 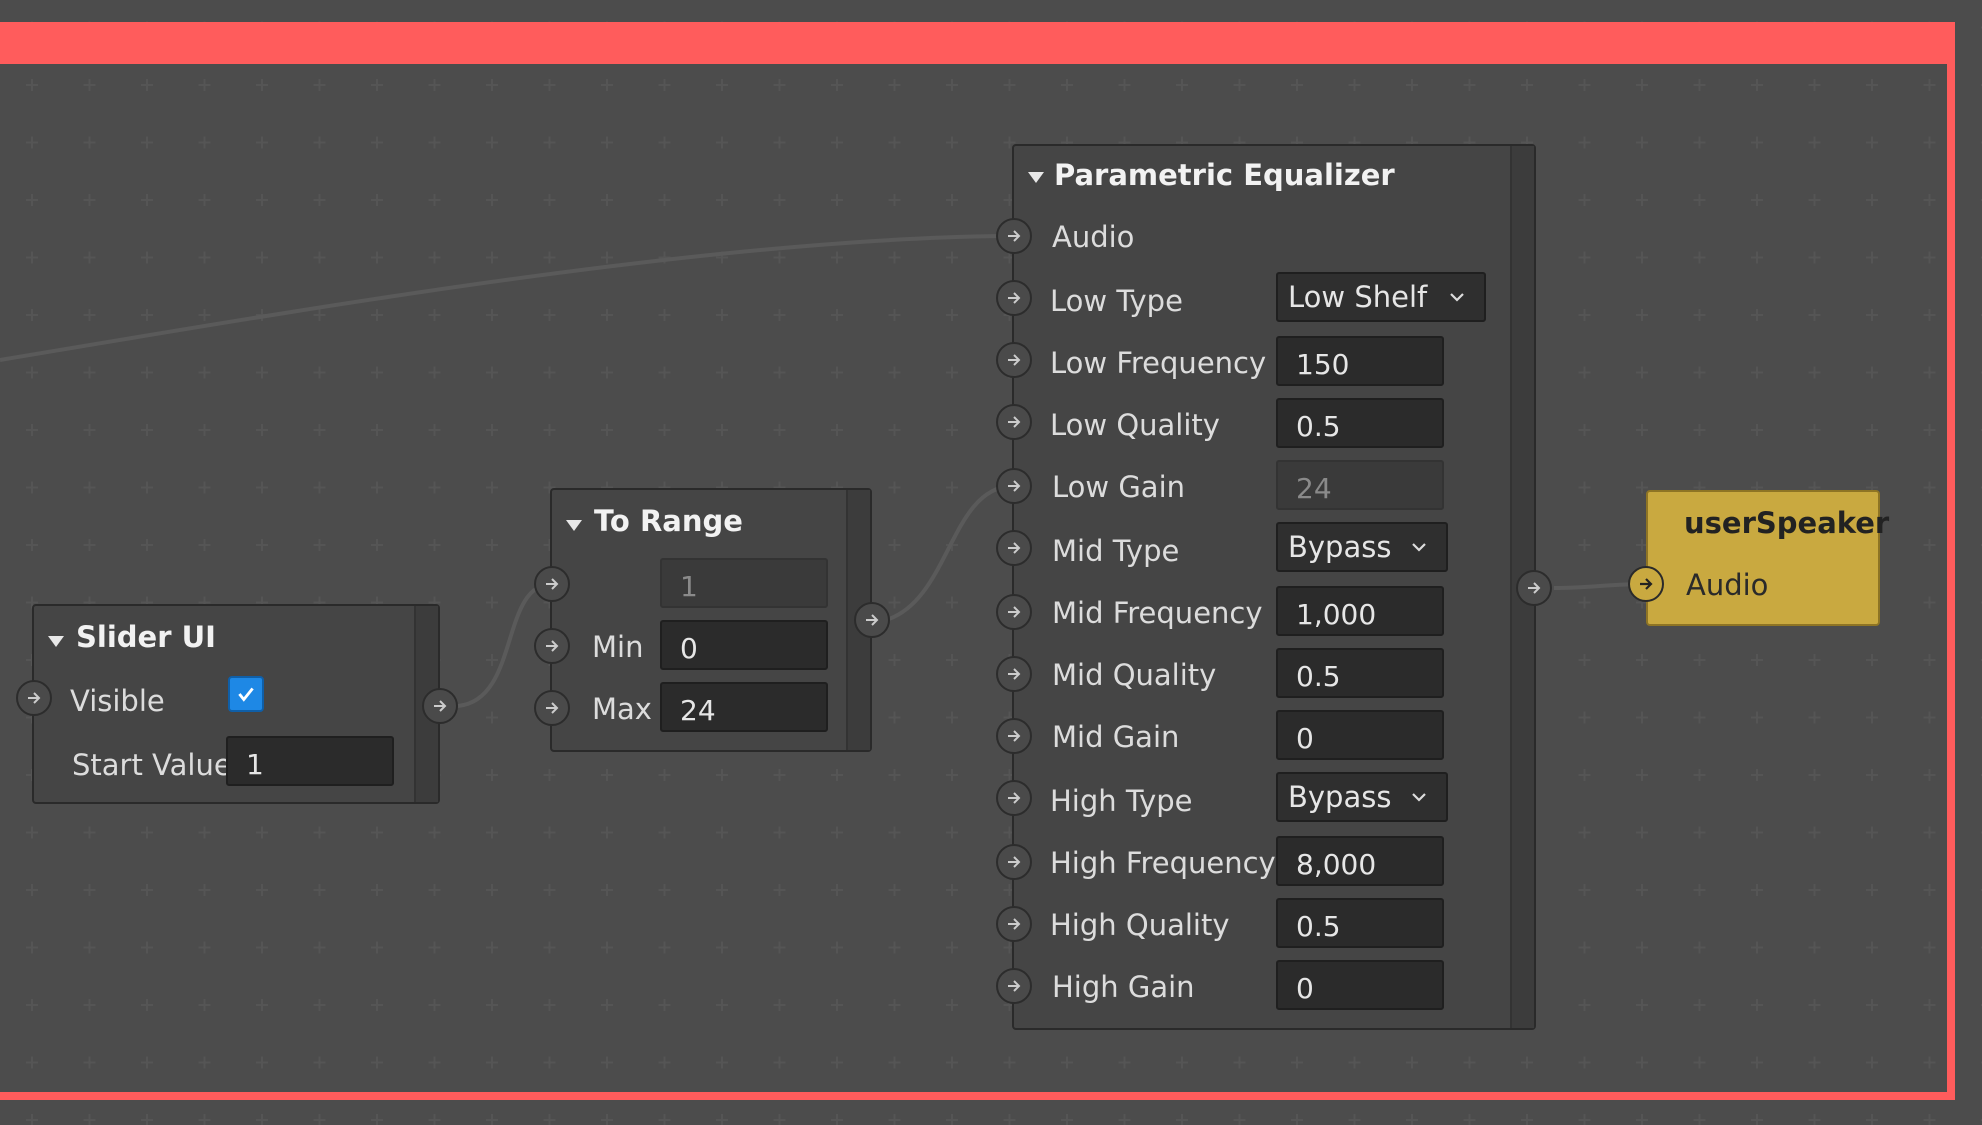 What do you see at coordinates (1134, 675) in the screenshot?
I see `mid-quality-label: Mid Quality` at bounding box center [1134, 675].